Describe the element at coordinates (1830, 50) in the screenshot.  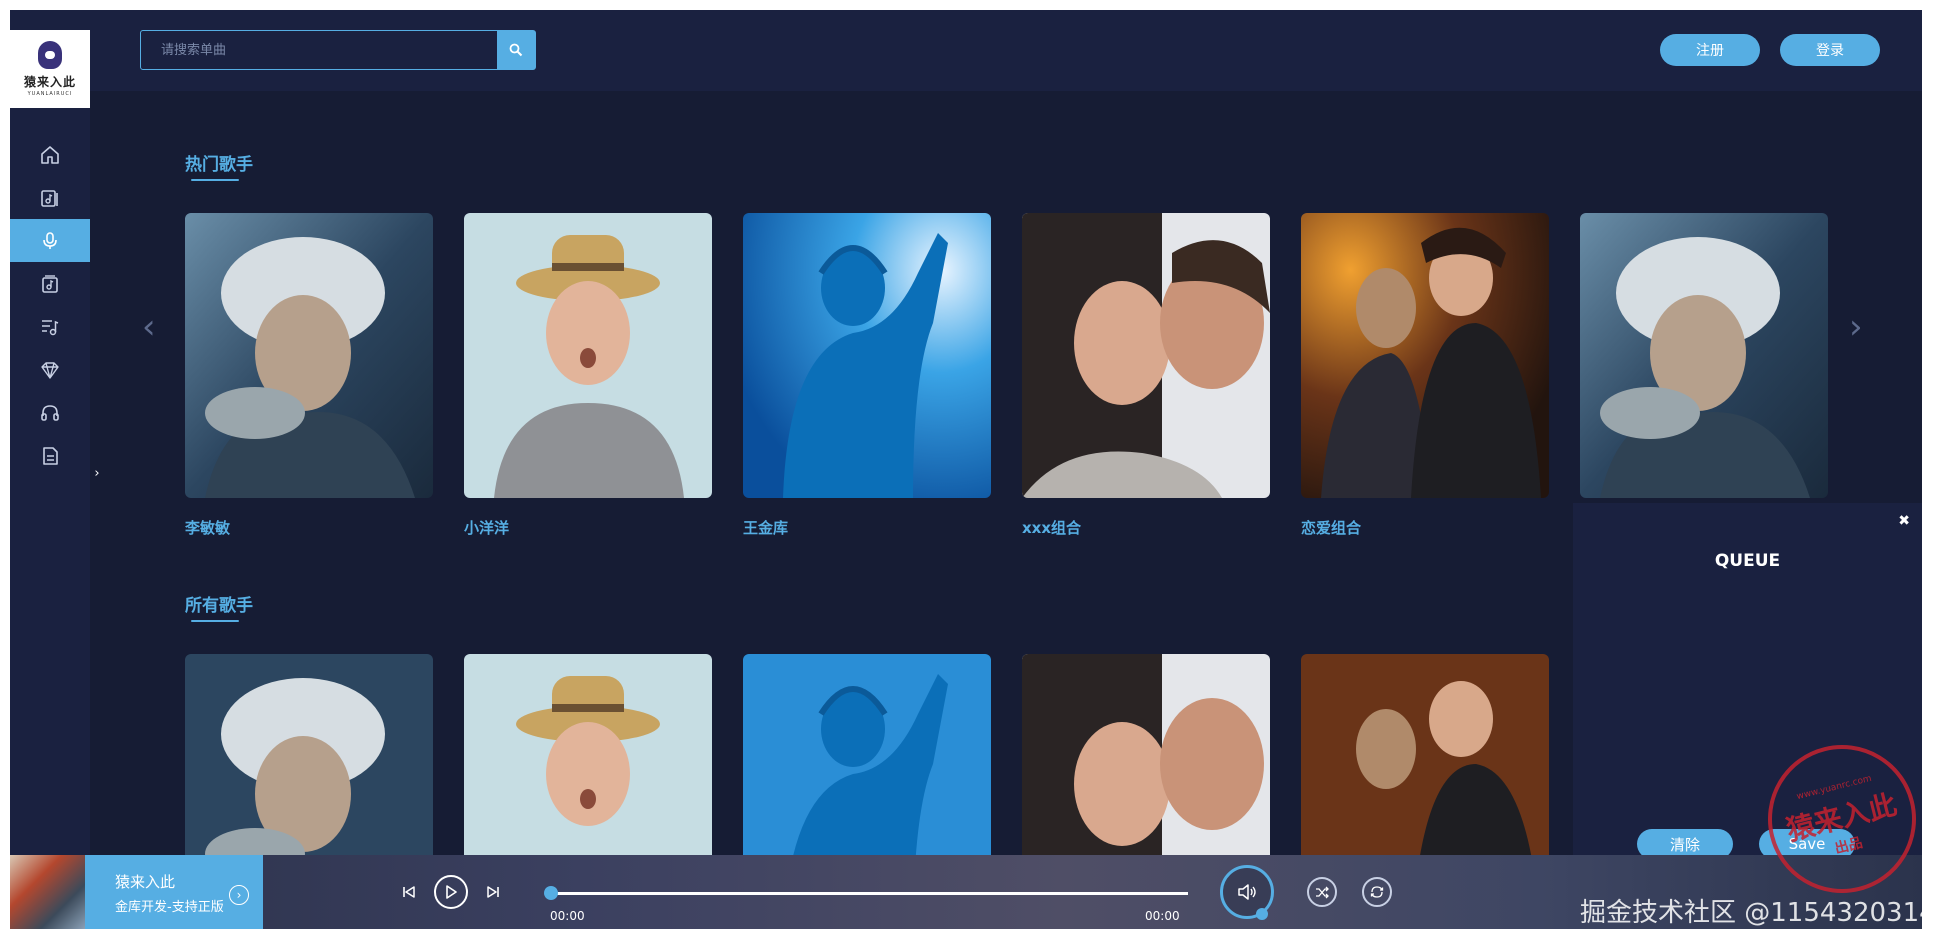
I see `login-button: 登录` at that location.